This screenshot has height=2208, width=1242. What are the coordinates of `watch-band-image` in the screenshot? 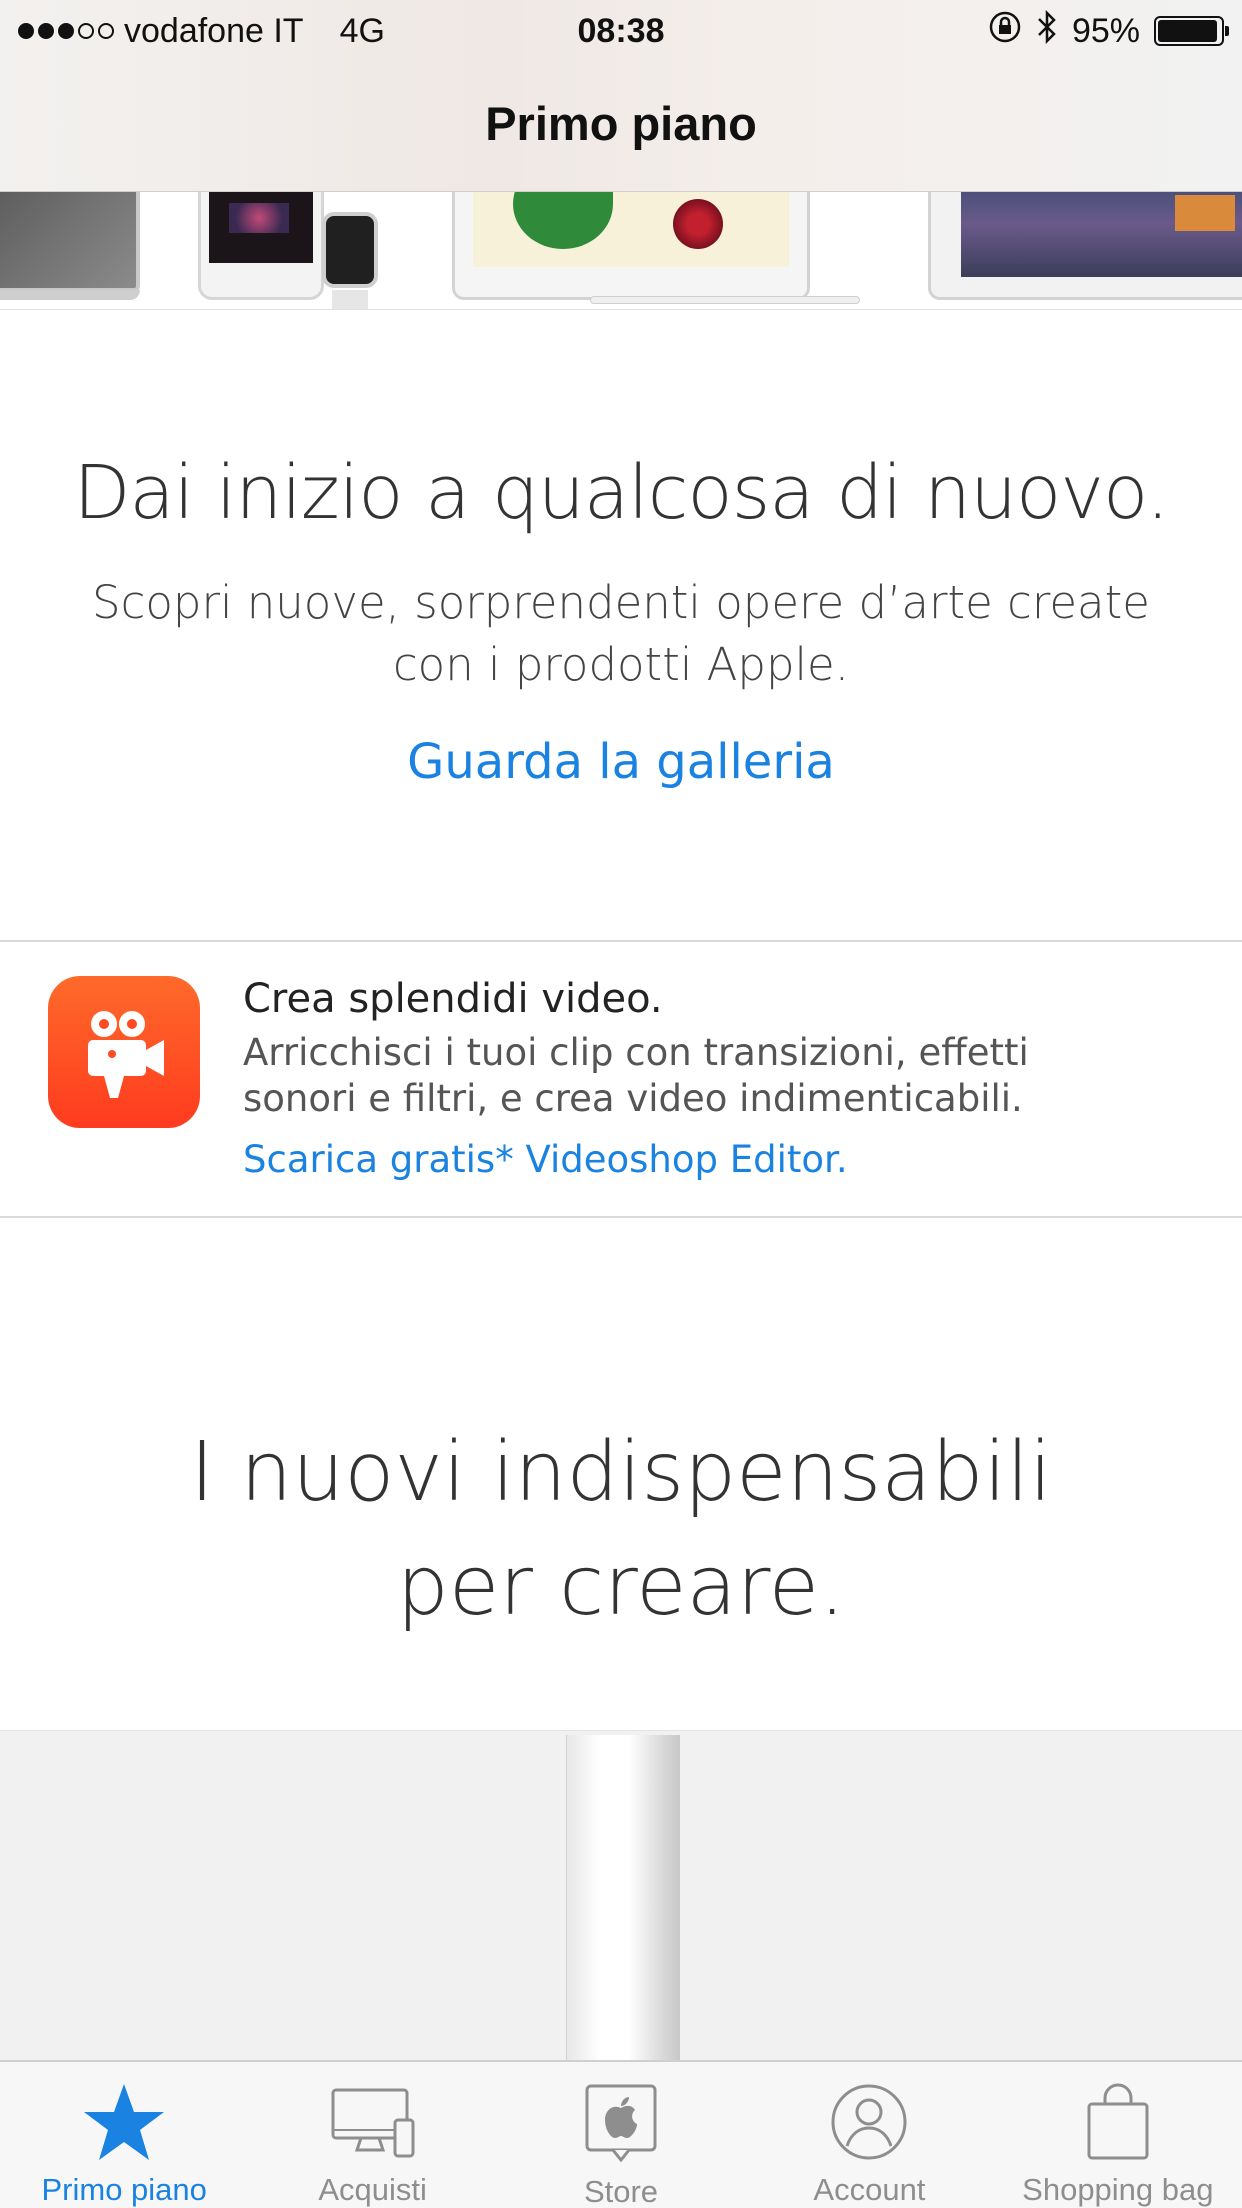 It's located at (350, 299).